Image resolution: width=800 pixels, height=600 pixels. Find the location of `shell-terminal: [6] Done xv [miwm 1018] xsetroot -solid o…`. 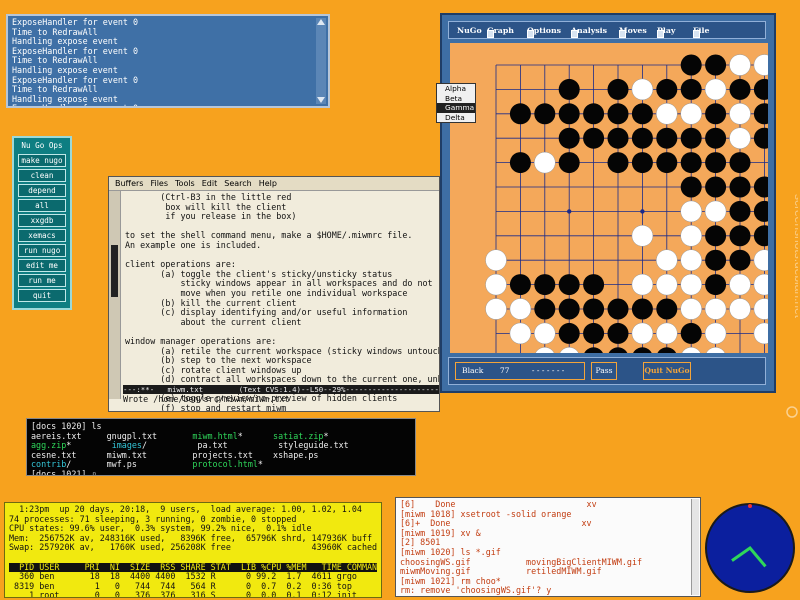

shell-terminal: [6] Done xv [miwm 1018] xsetroot -solid o… is located at coordinates (548, 547).